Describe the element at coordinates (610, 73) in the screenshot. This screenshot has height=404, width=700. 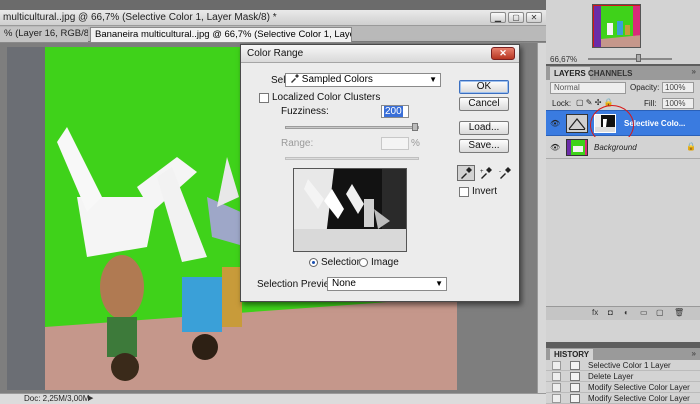
I see `tab-channels: CHANNELS` at that location.